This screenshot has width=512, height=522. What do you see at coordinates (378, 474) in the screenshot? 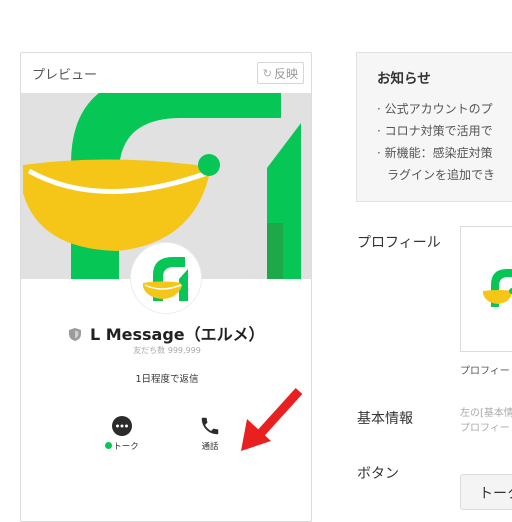
I see `button-label: ボタン` at bounding box center [378, 474].